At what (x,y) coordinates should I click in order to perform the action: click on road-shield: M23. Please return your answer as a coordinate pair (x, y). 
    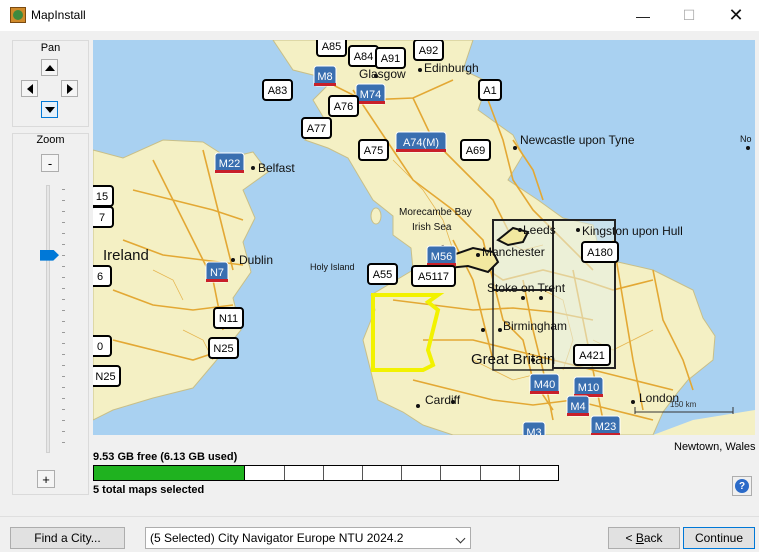
    Looking at the image, I should click on (605, 425).